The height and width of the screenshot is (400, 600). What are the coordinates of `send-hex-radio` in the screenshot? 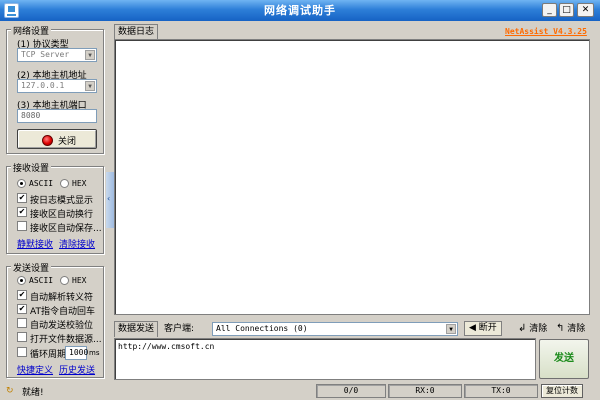 It's located at (64, 280).